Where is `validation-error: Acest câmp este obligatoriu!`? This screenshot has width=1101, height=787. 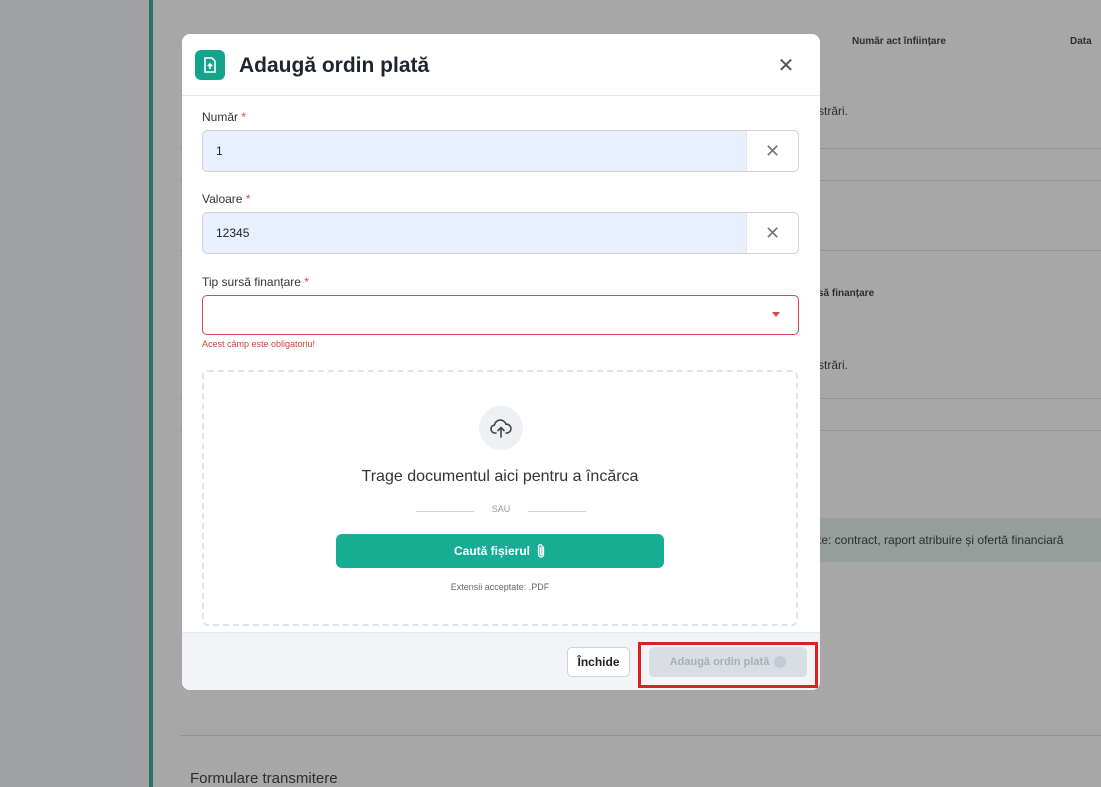
validation-error: Acest câmp este obligatoriu! is located at coordinates (259, 344).